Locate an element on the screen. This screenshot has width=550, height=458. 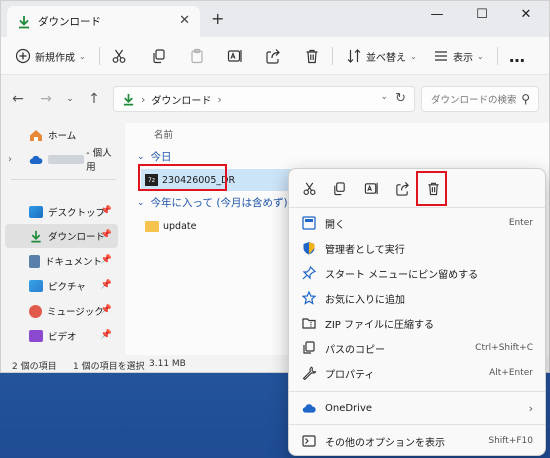
sidebar-item-documents: ドキュメント 📌 is located at coordinates (61, 261).